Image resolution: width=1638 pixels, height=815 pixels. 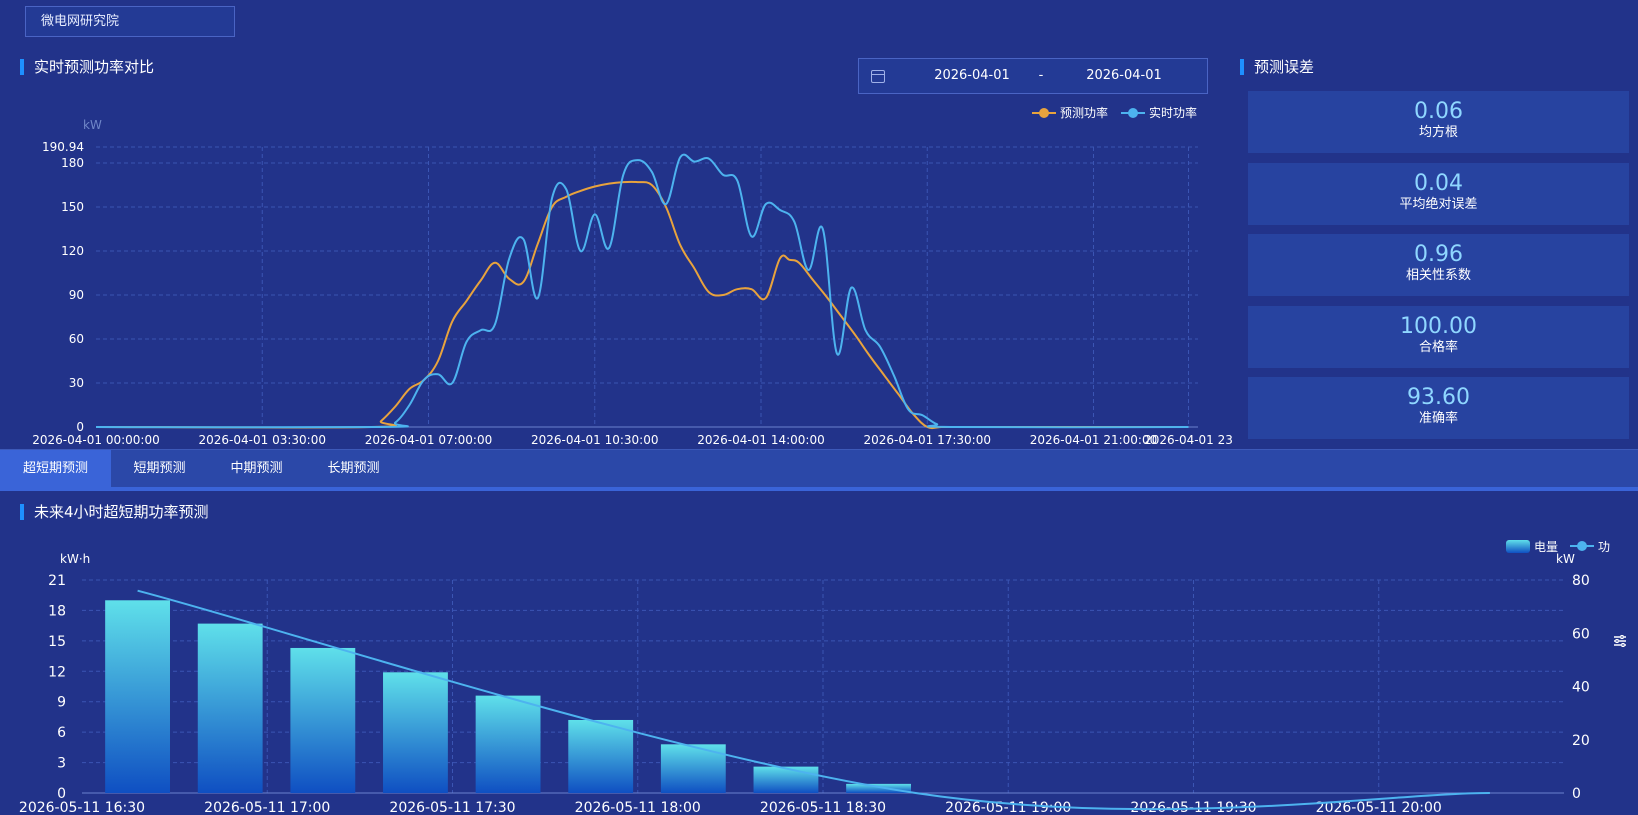 I want to click on realtime-chart-title: 实时预测功率对比, so click(x=87, y=67).